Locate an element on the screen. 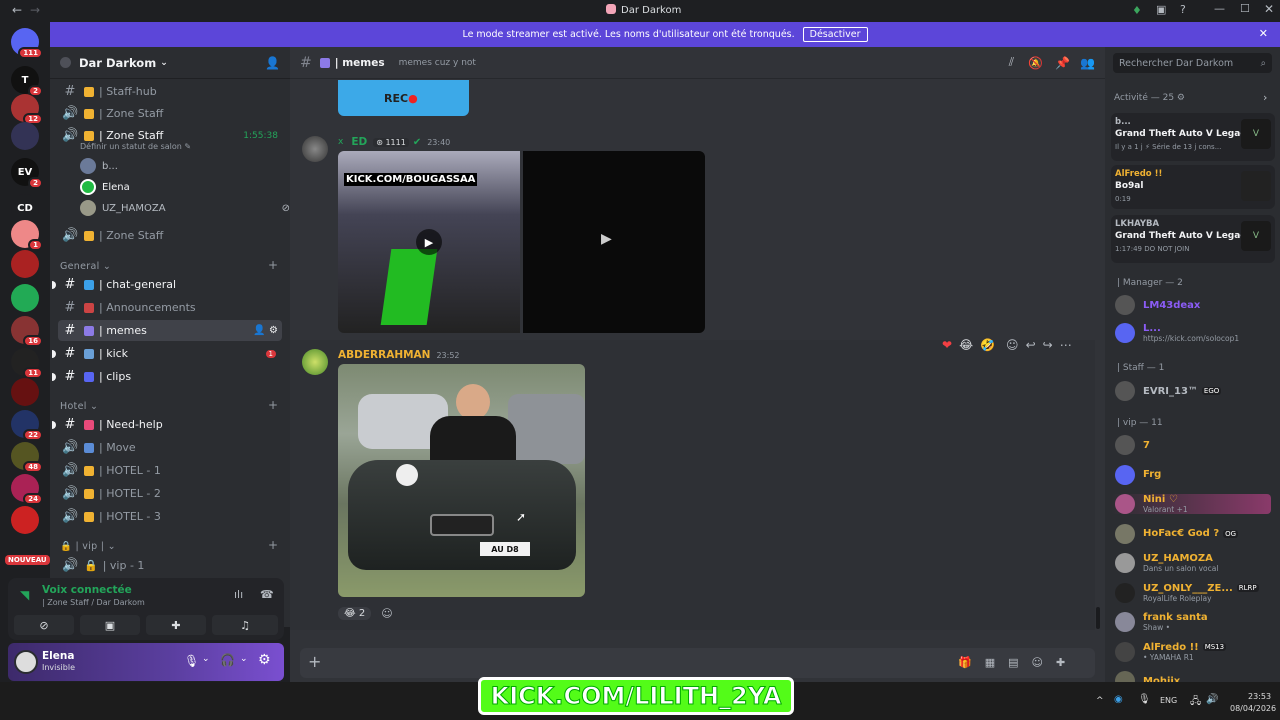 Image resolution: width=1280 pixels, height=720 pixels. chevron-right-icon: › is located at coordinates (1265, 97).